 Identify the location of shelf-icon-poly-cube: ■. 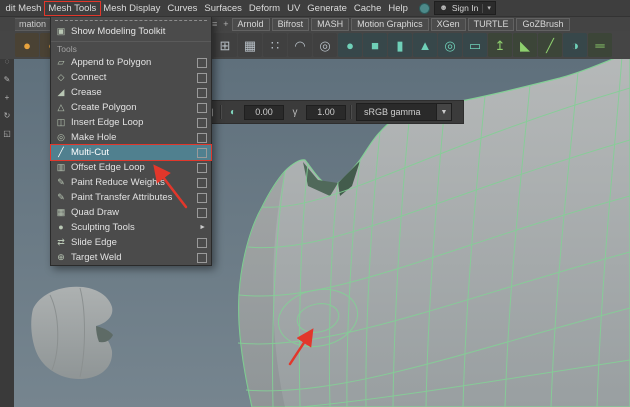
(375, 45).